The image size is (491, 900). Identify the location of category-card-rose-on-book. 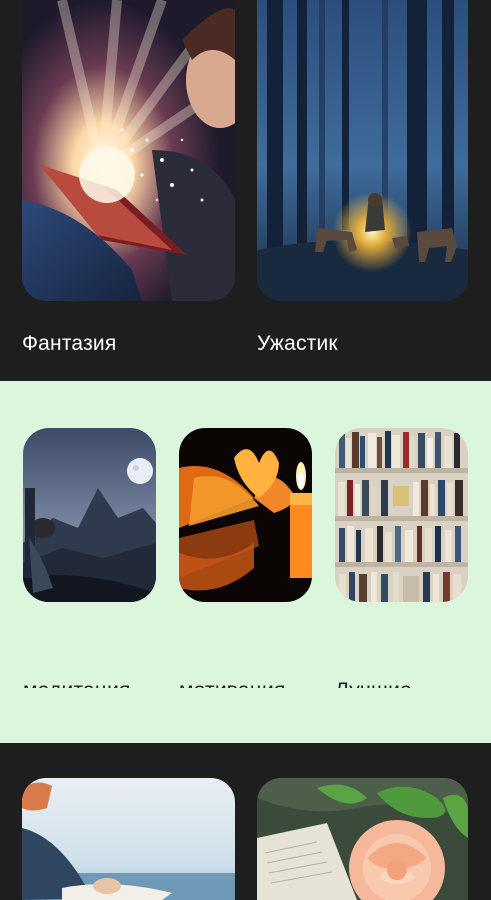
(363, 839).